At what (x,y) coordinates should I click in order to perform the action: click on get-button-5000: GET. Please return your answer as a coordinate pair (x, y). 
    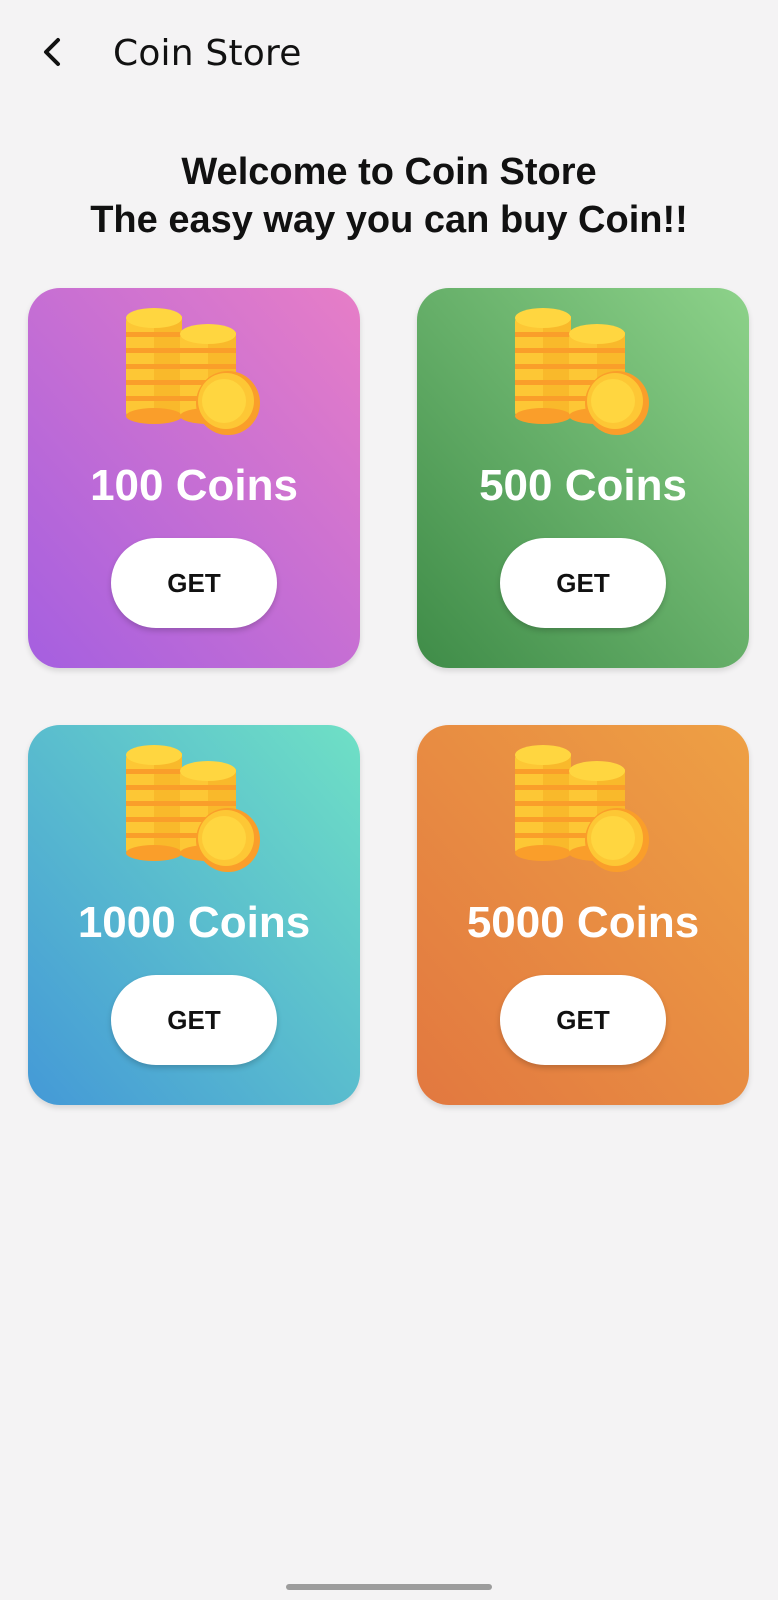
    Looking at the image, I should click on (583, 1020).